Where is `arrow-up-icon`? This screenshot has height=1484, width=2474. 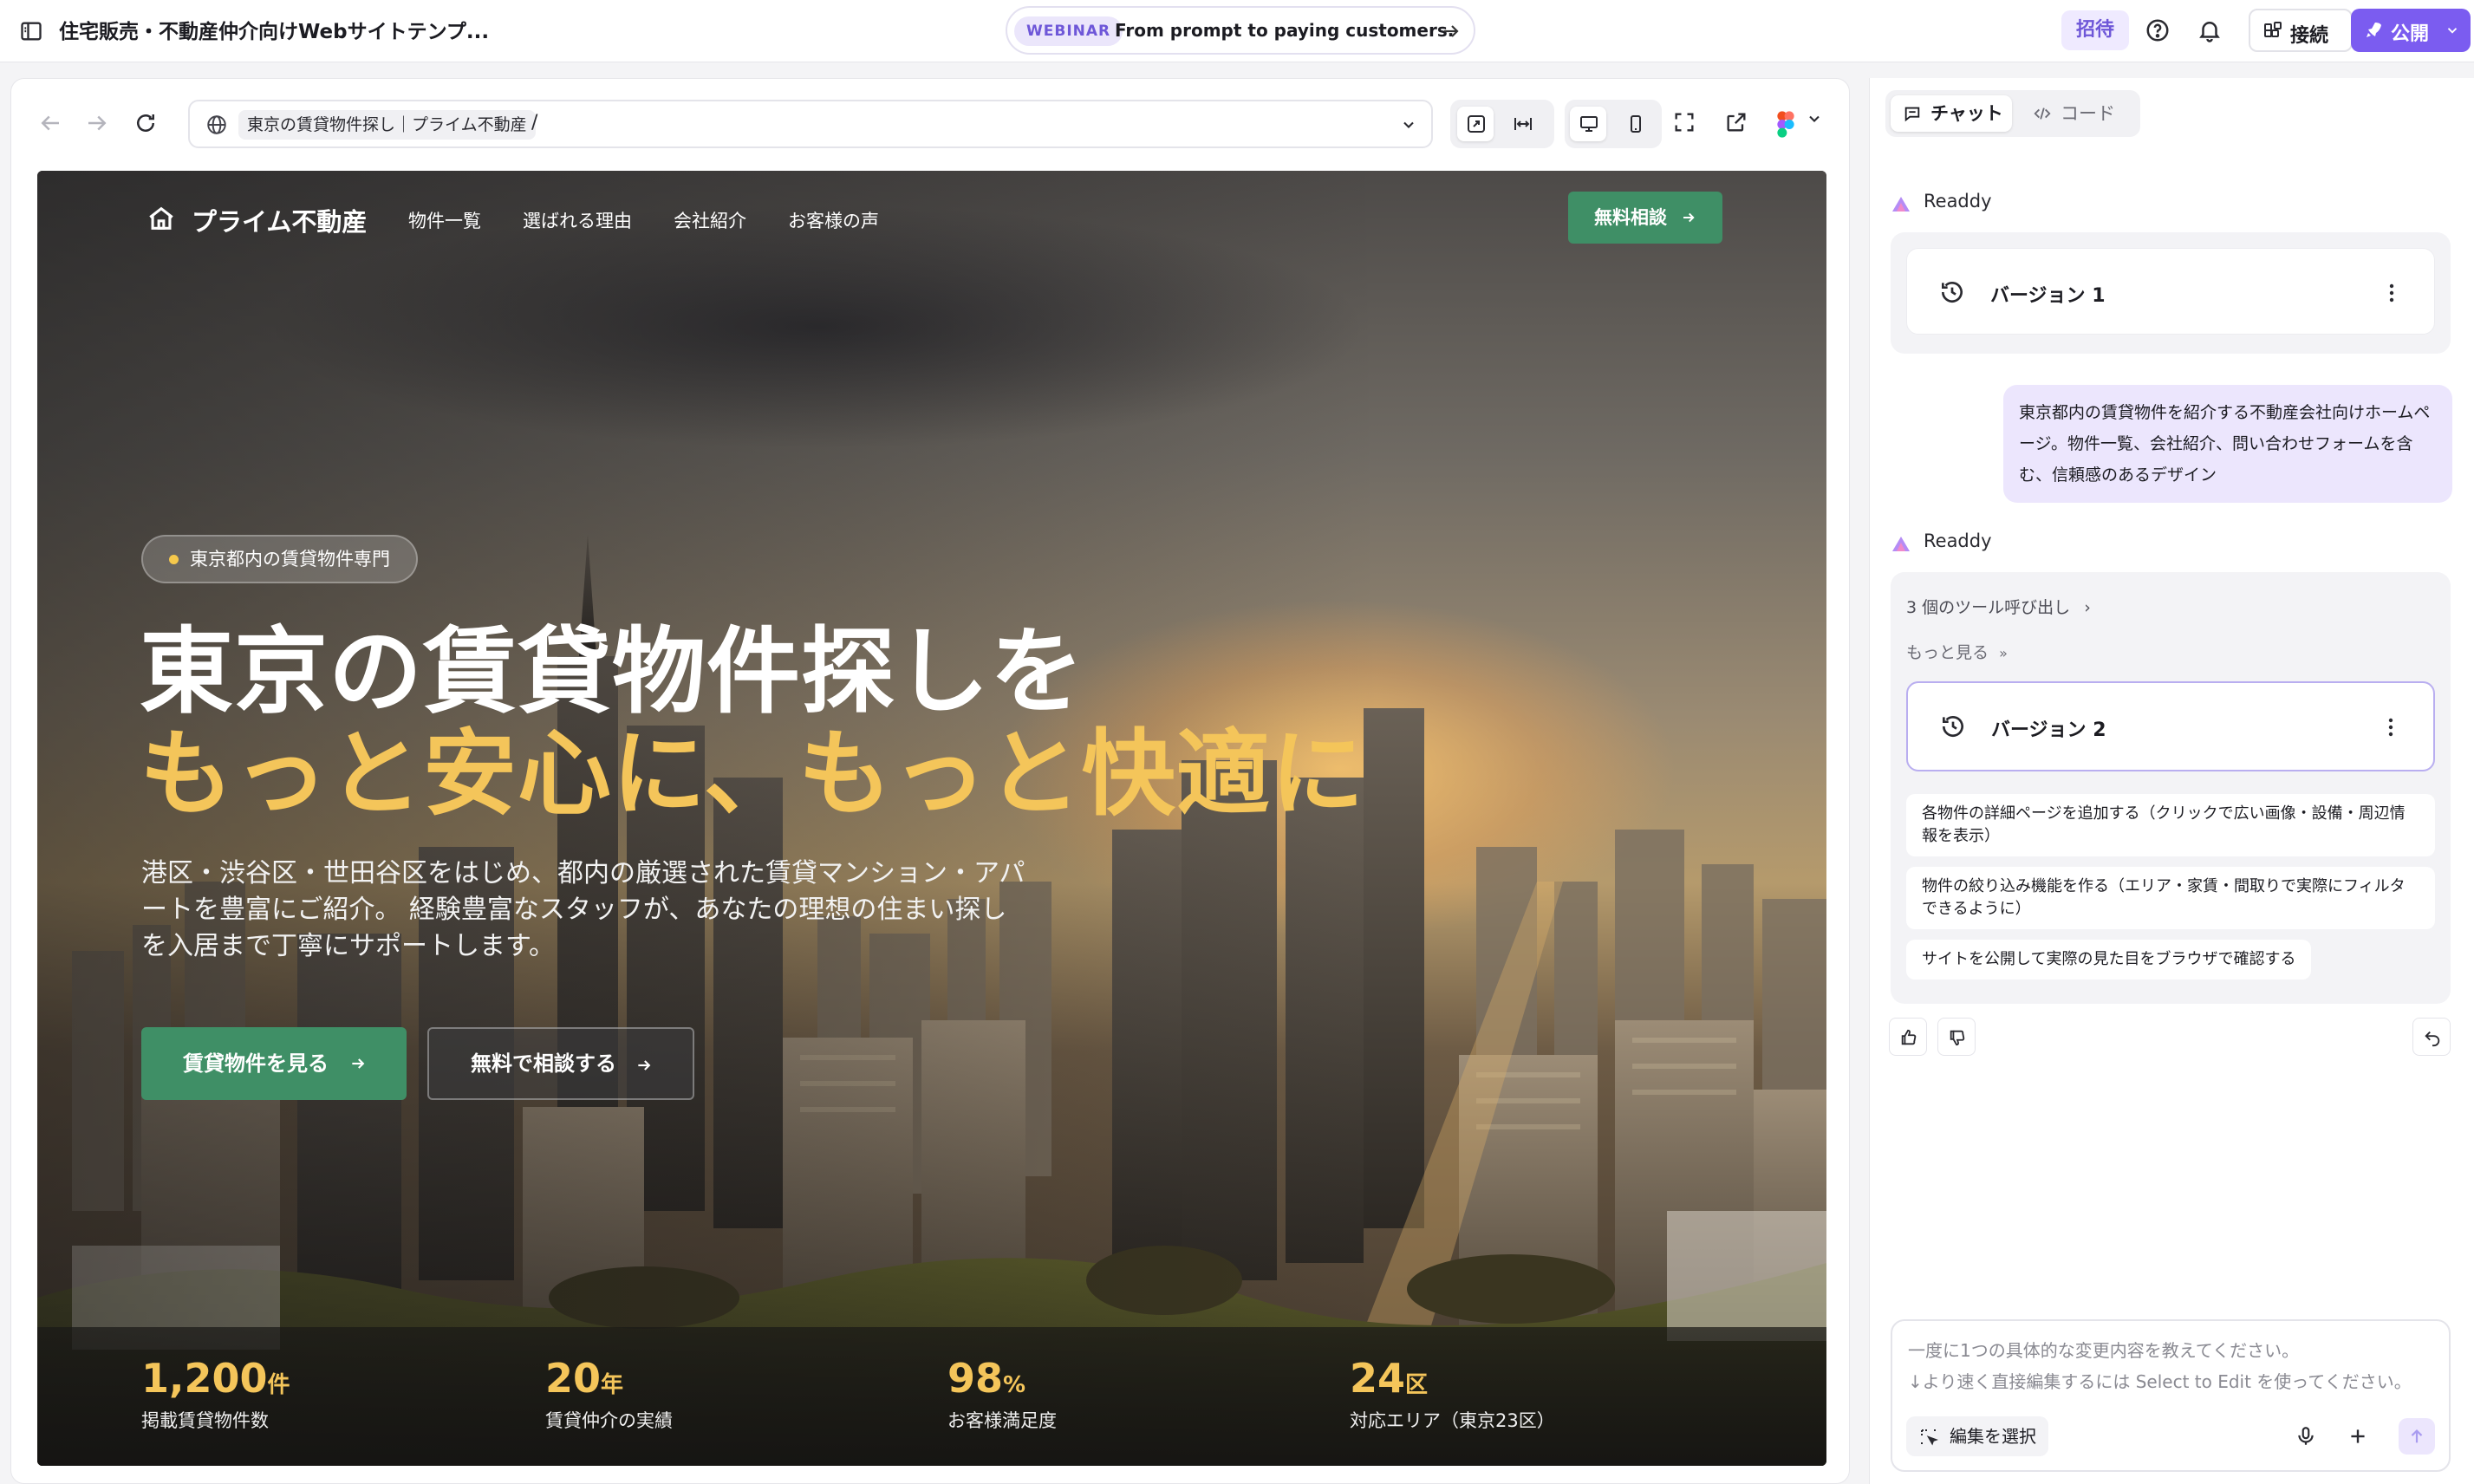 arrow-up-icon is located at coordinates (2417, 1436).